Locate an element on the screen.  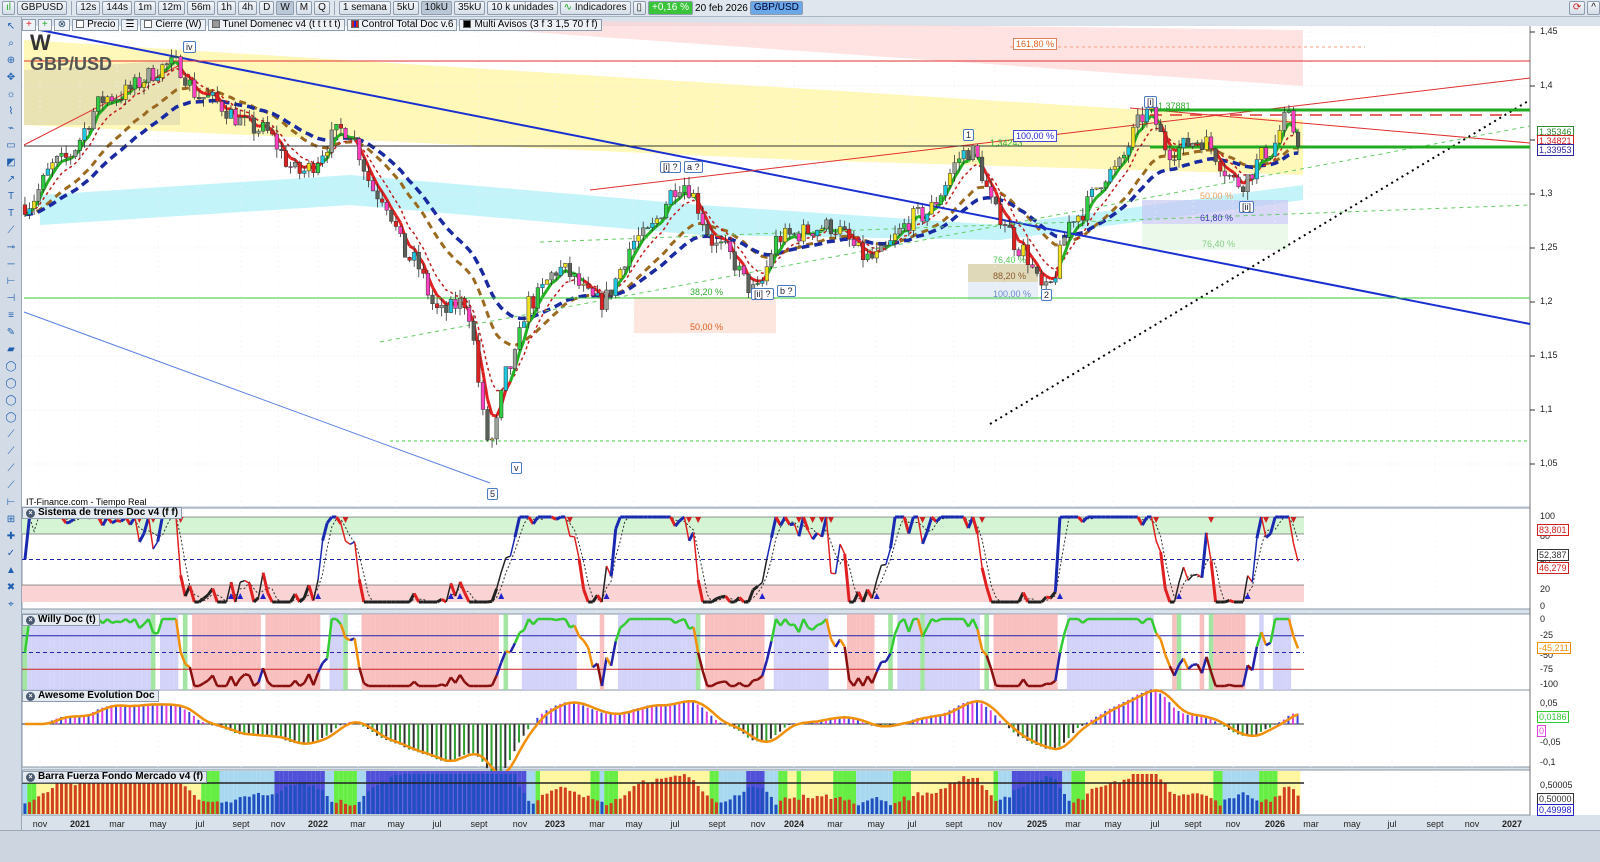
drawing-tool-icon: ✥ is located at coordinates (11, 78).